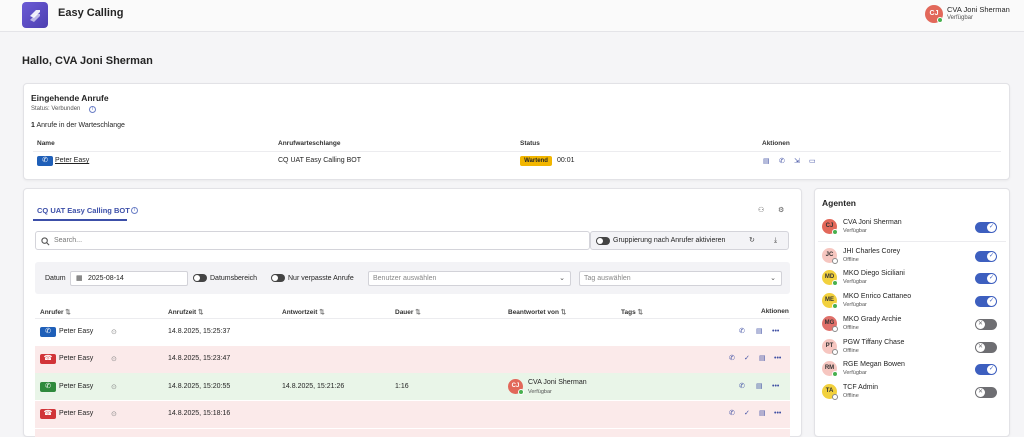 This screenshot has height=437, width=1024. Describe the element at coordinates (87, 61) in the screenshot. I see `page-title: Hallo, CVA Joni Sherman` at that location.